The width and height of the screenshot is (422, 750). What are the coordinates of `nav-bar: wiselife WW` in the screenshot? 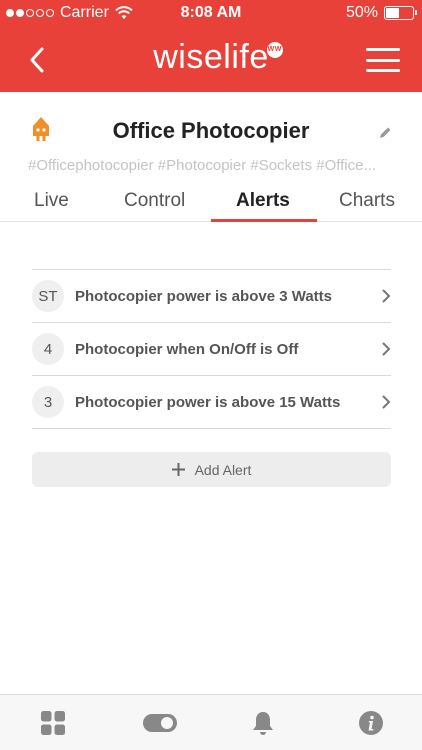 It's located at (211, 60).